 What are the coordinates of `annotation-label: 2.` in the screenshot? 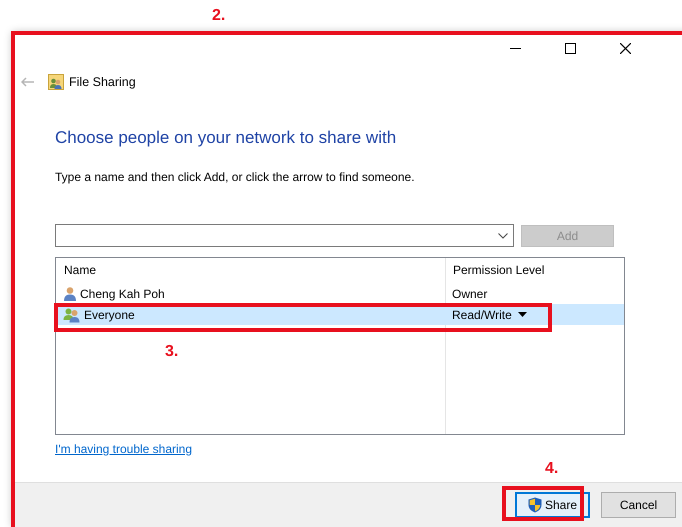 It's located at (219, 16).